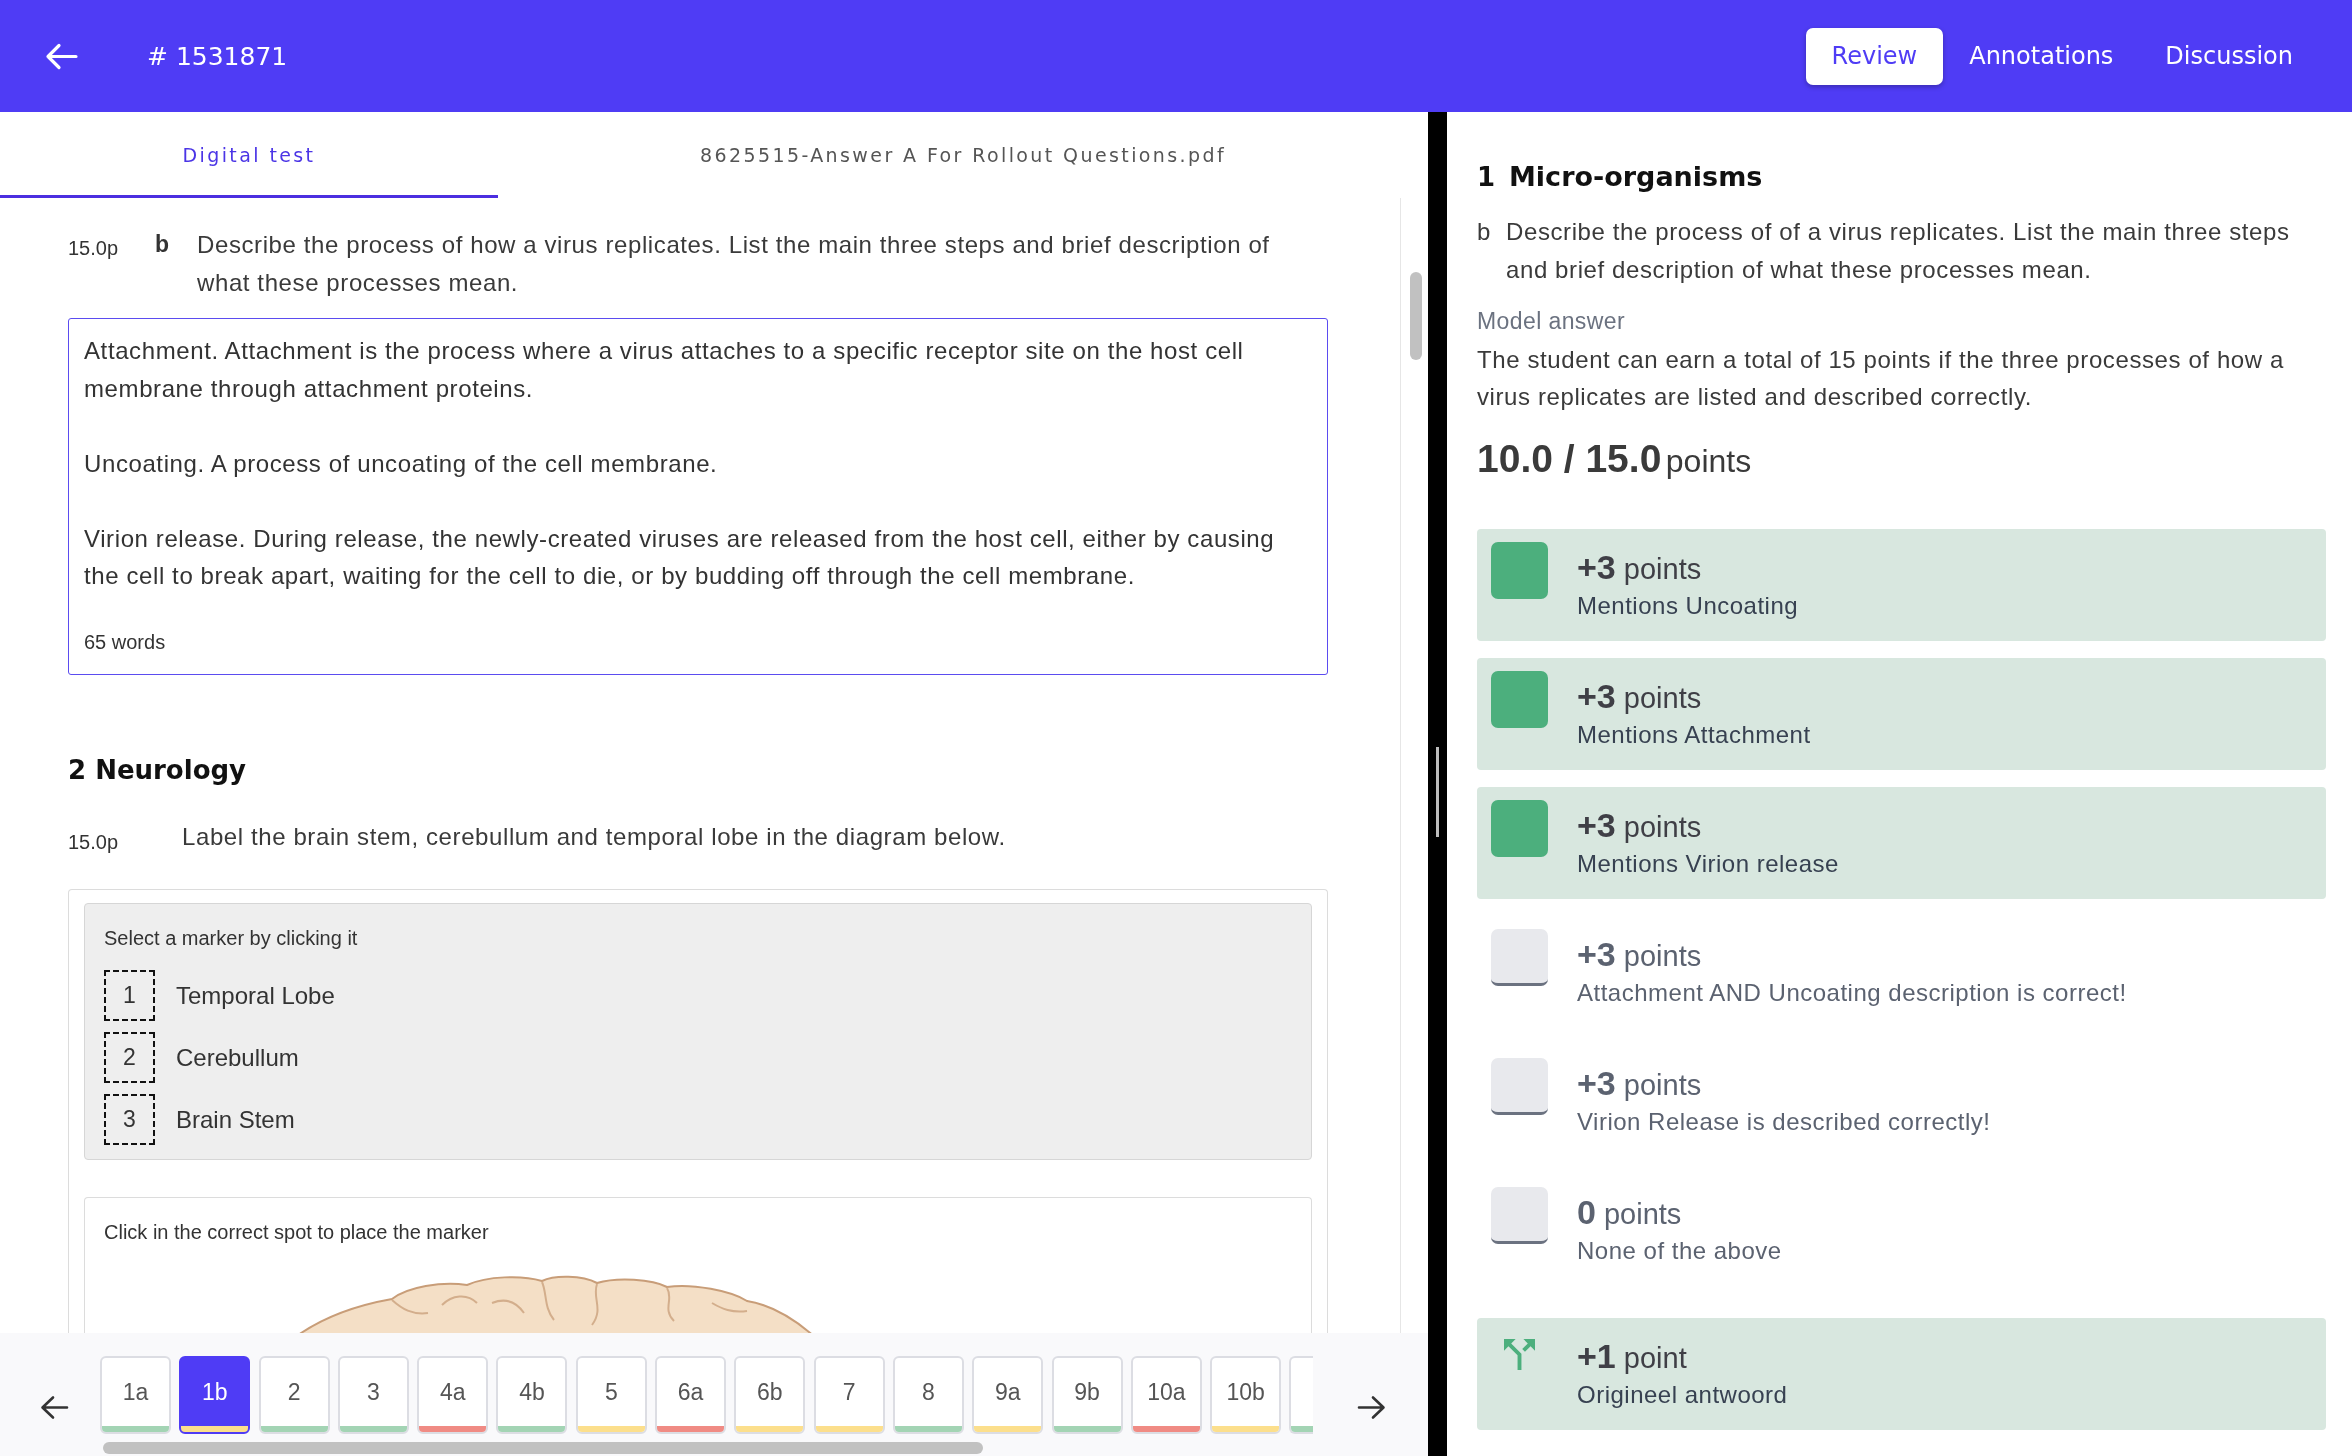  Describe the element at coordinates (1487, 177) in the screenshot. I see `section-number: 1` at that location.